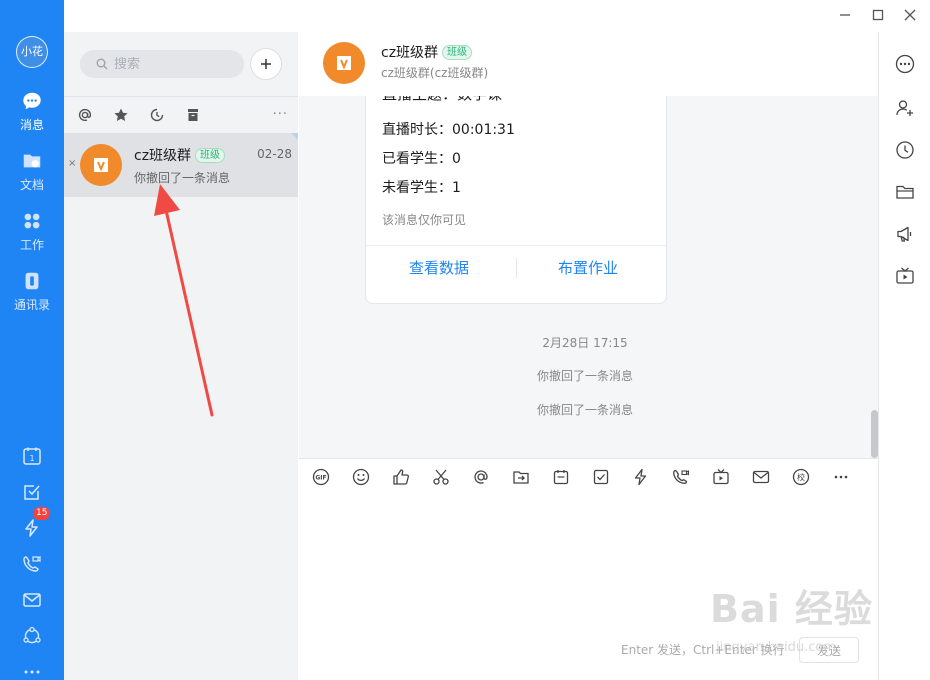  What do you see at coordinates (588, 64) in the screenshot?
I see `chat-header: cz班级群 班级 cz班级群(cz班级群)` at bounding box center [588, 64].